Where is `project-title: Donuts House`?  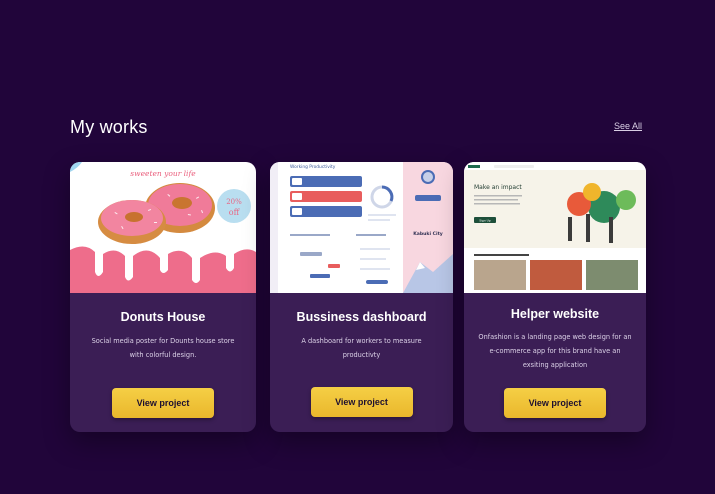 project-title: Donuts House is located at coordinates (163, 317).